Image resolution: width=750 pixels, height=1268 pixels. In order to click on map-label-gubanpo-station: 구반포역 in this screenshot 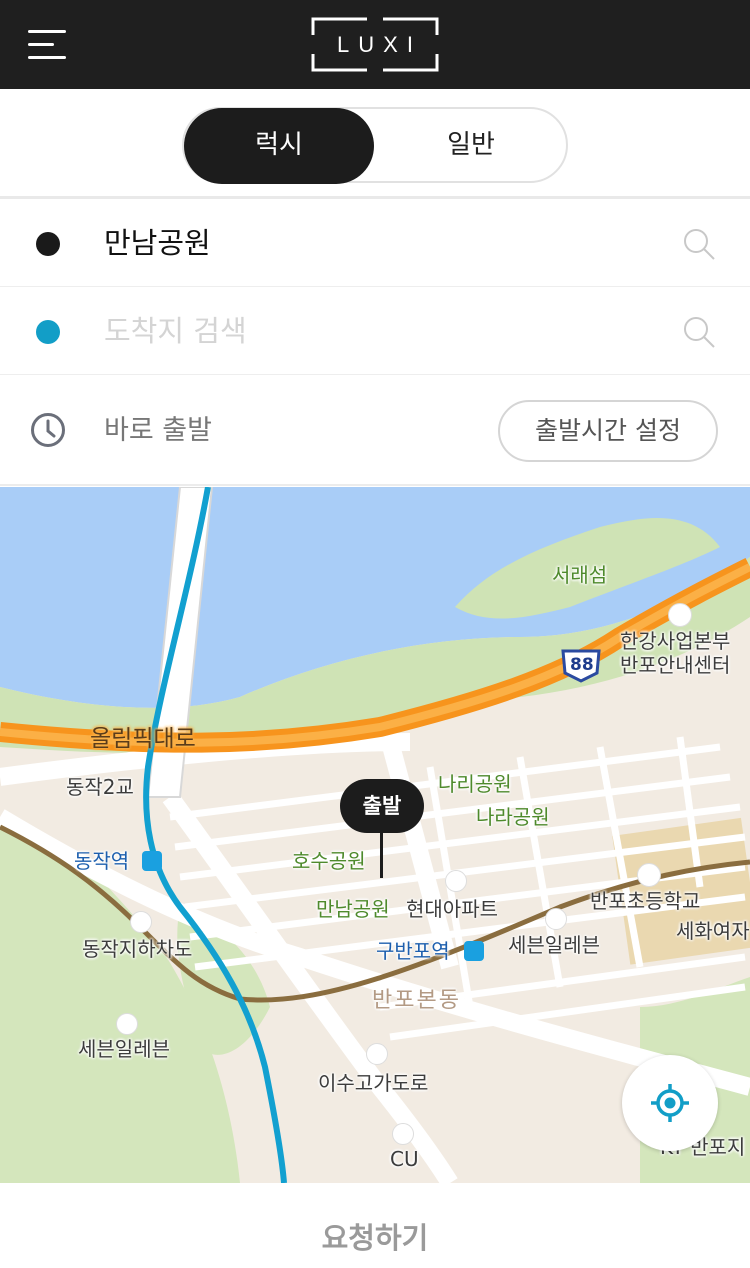, I will do `click(413, 951)`.